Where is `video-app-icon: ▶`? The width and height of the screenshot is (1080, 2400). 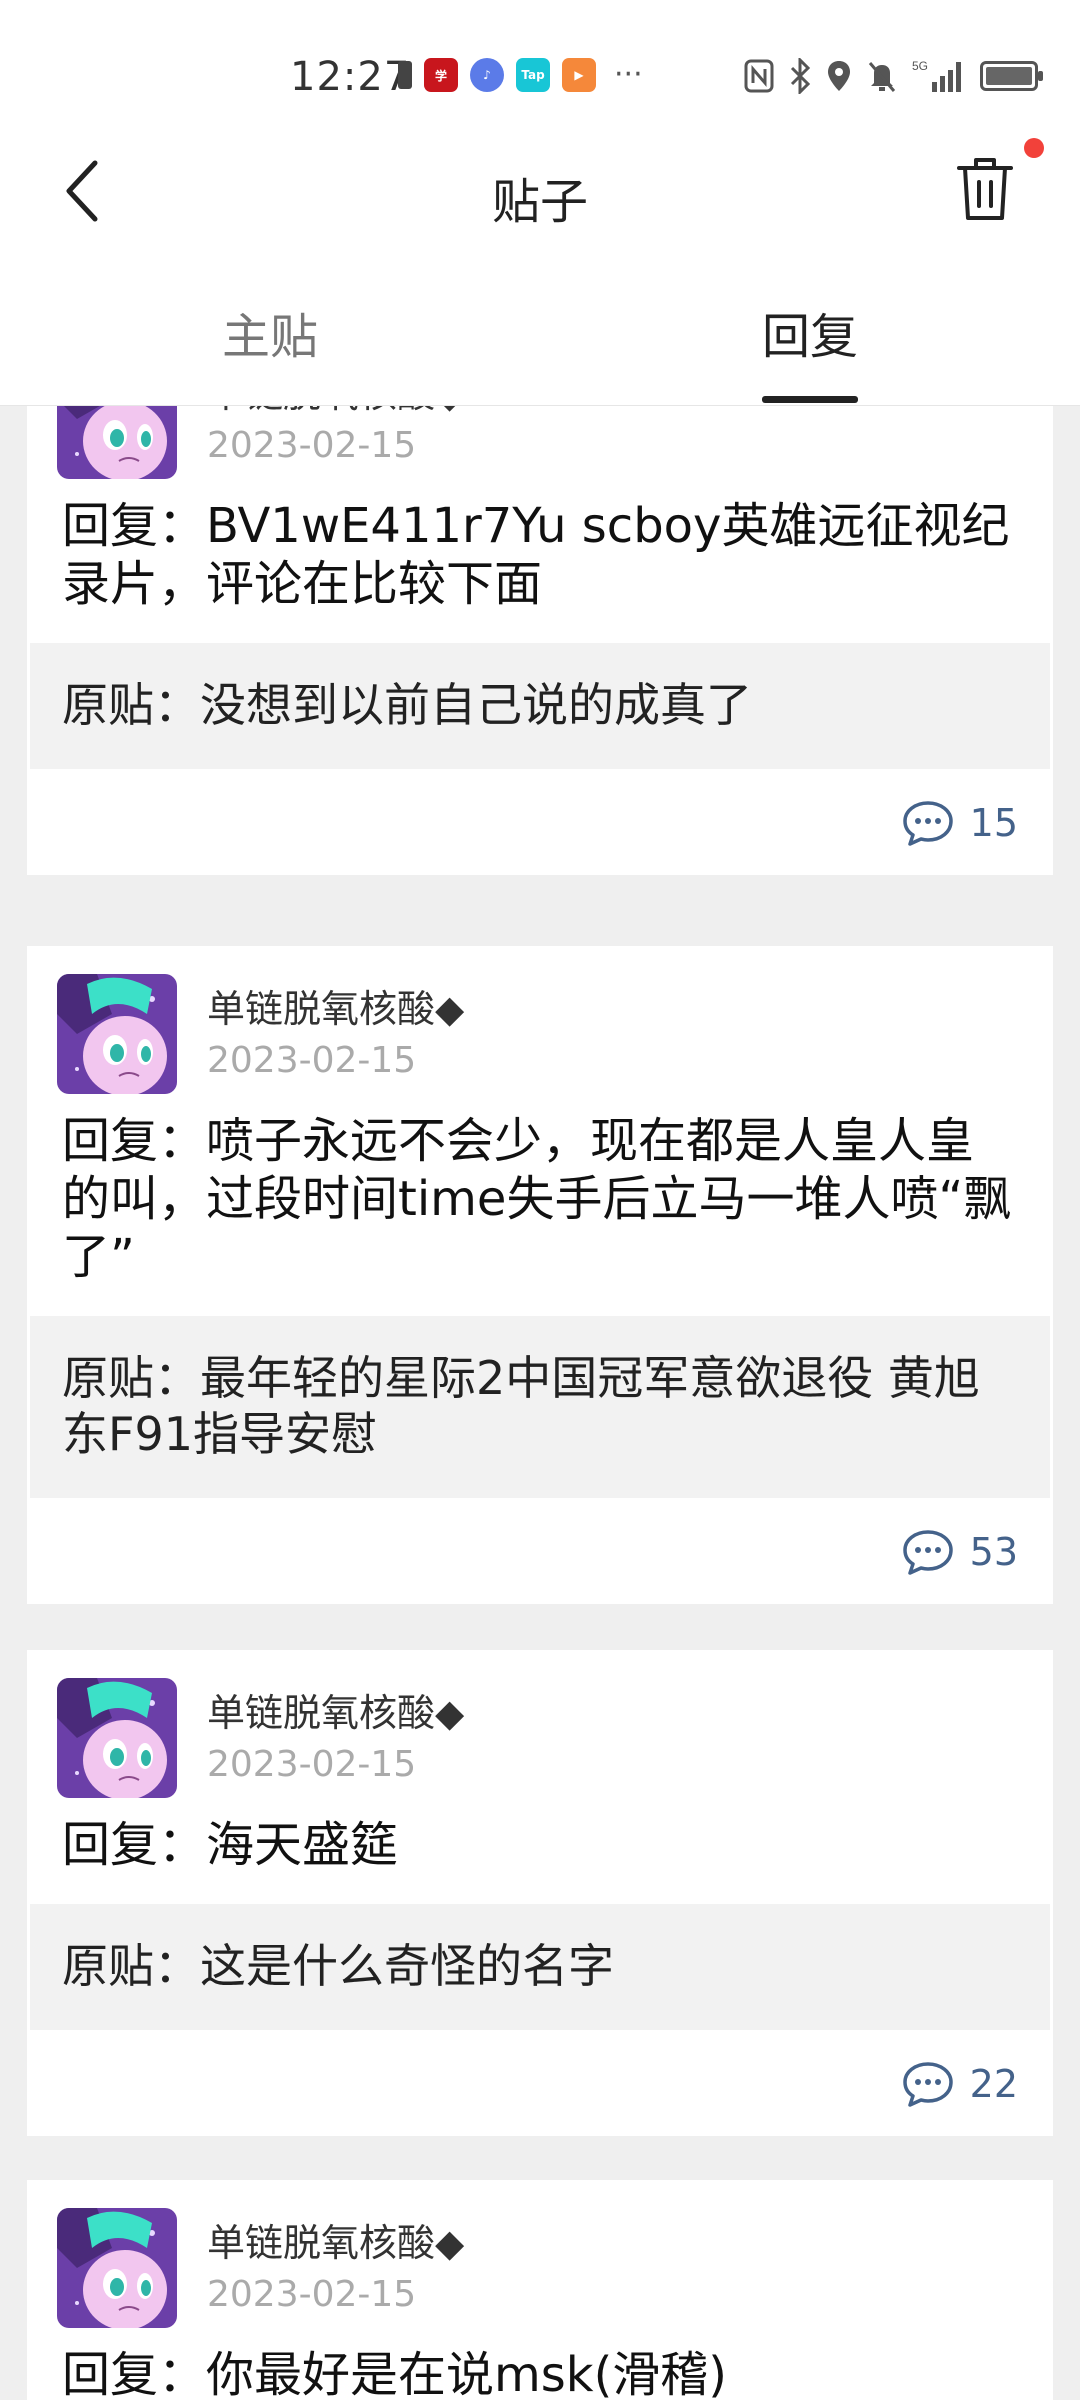
video-app-icon: ▶ is located at coordinates (579, 75).